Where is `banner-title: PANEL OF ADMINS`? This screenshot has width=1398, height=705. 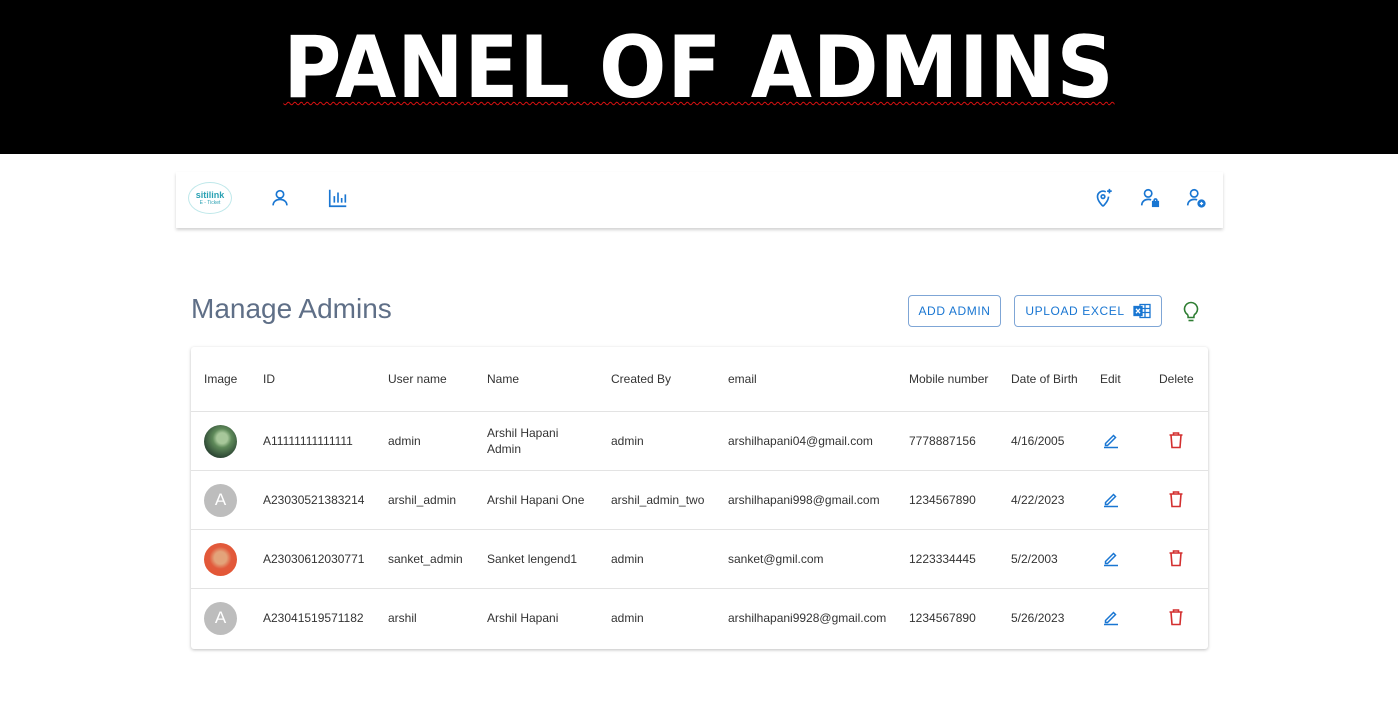
banner-title: PANEL OF ADMINS is located at coordinates (699, 68).